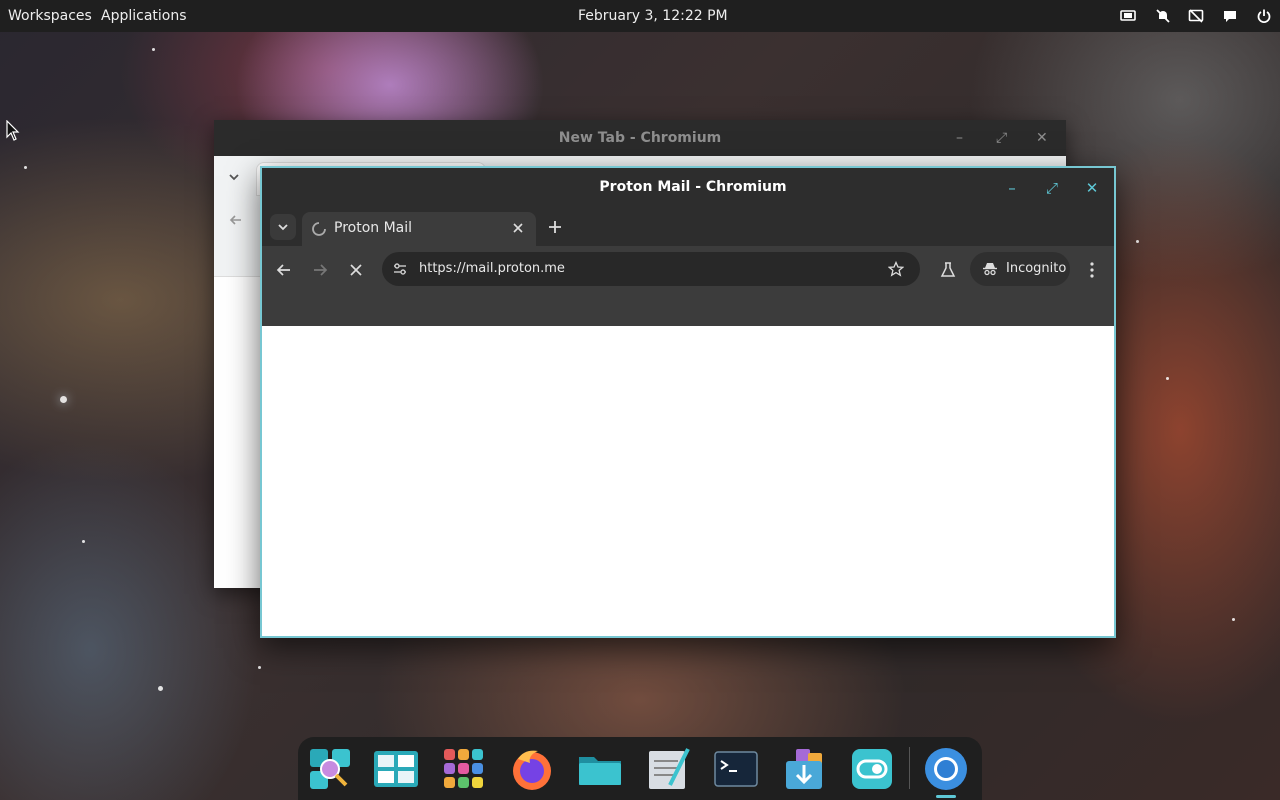 Image resolution: width=1280 pixels, height=800 pixels. Describe the element at coordinates (1163, 16) in the screenshot. I see `notifications-muted-icon` at that location.